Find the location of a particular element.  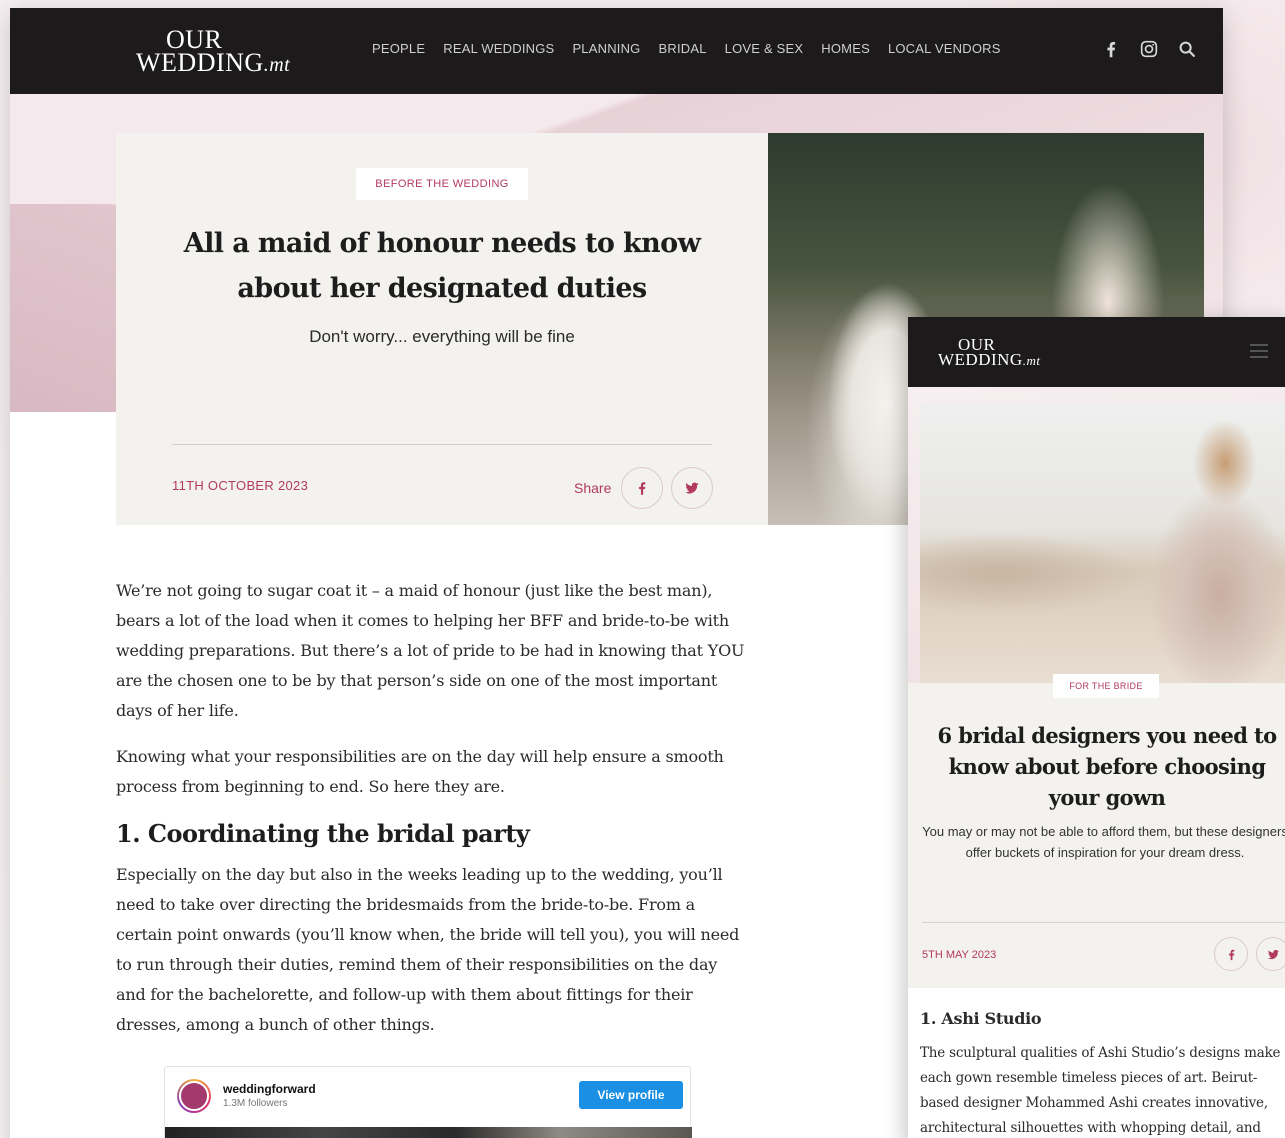

nav-item-people: PEOPLE is located at coordinates (398, 48).